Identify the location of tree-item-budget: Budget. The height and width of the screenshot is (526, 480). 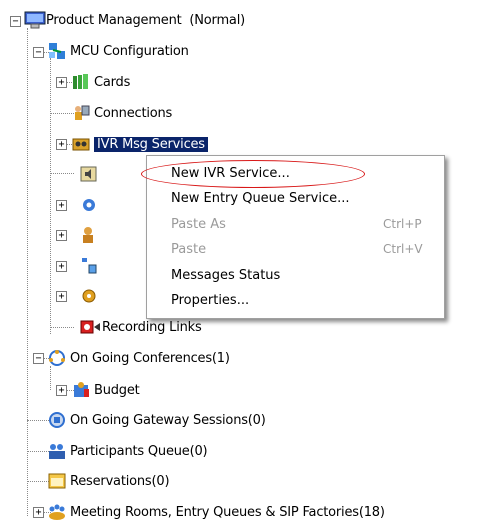
(106, 390).